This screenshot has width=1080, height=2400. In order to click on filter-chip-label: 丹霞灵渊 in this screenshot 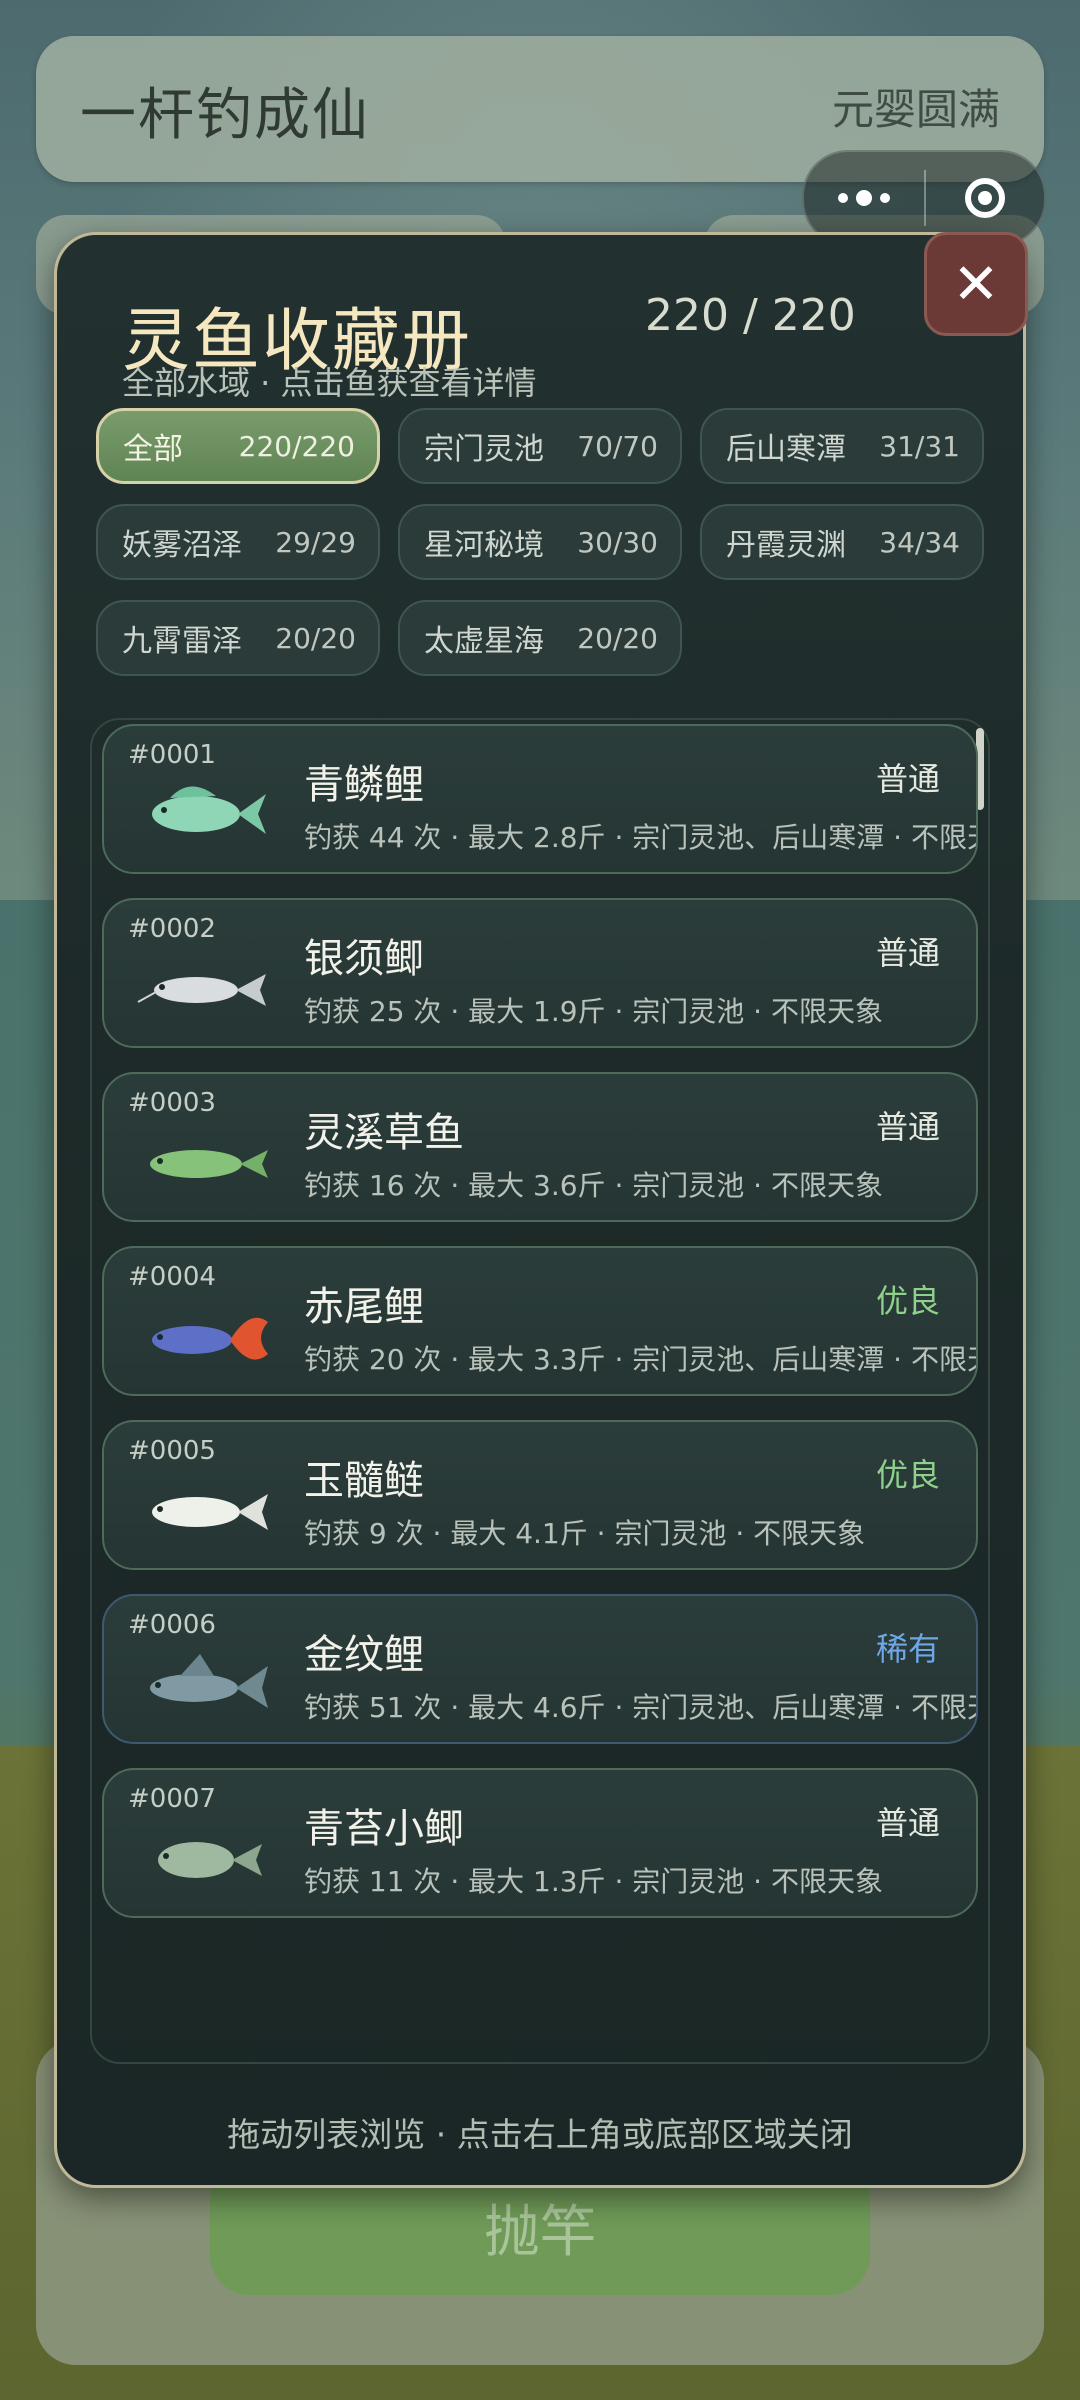, I will do `click(786, 545)`.